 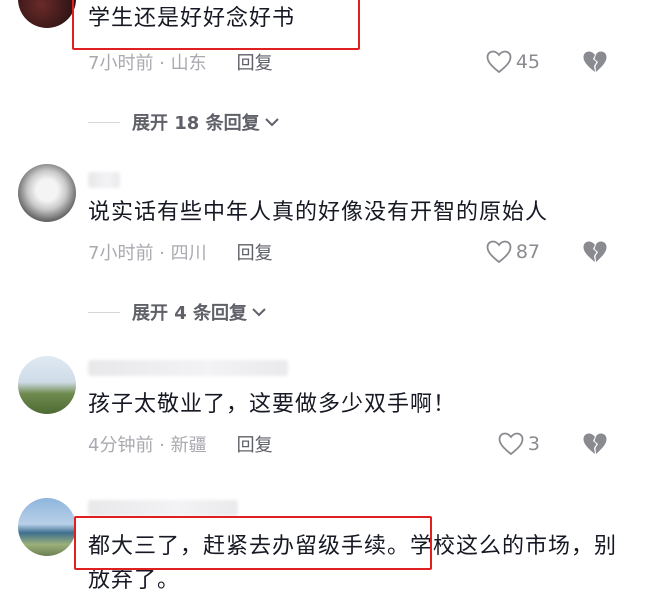 I want to click on expand-replies: 展开 4 条回复, so click(x=177, y=312).